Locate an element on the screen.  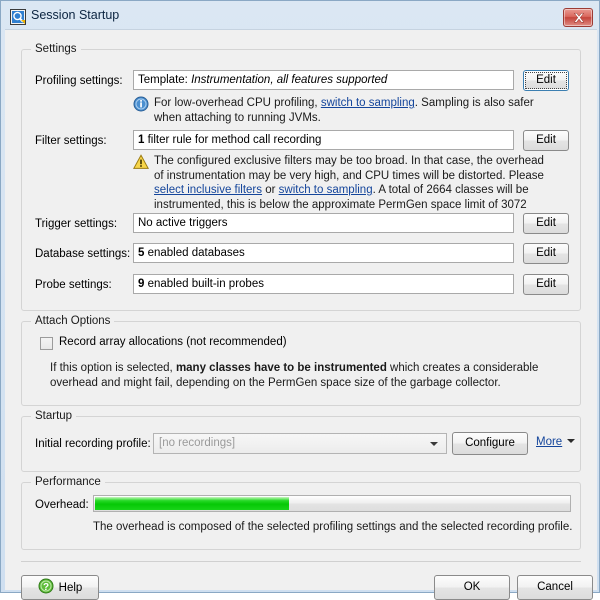
cancel-button: Cancel is located at coordinates (555, 587).